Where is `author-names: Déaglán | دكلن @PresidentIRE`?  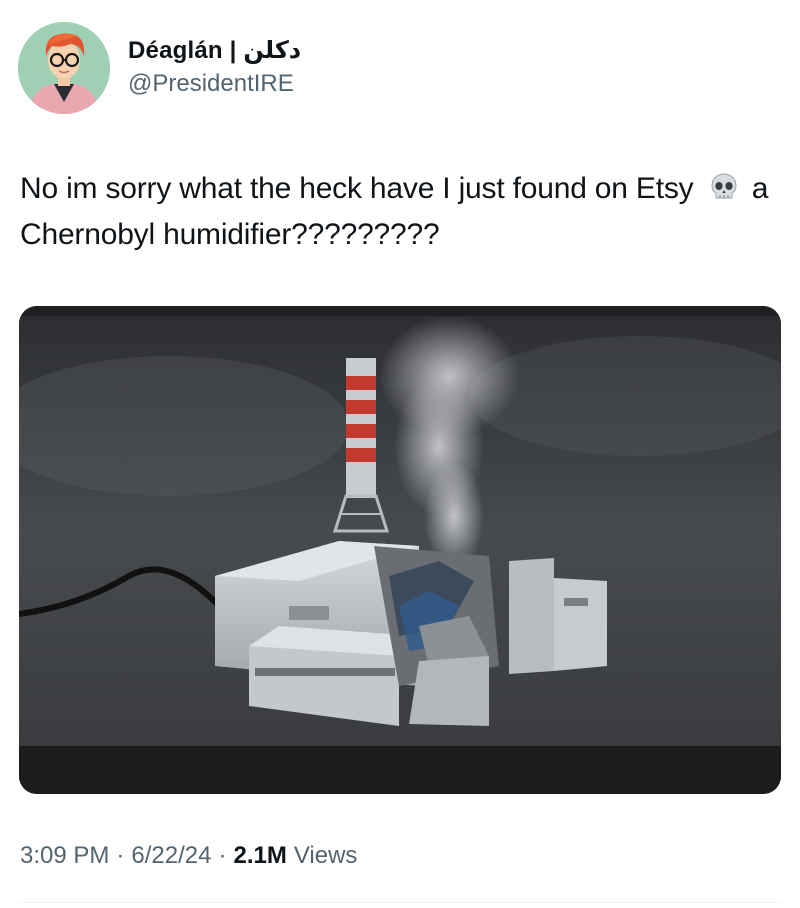 author-names: Déaglán | دكلن @PresidentIRE is located at coordinates (214, 68).